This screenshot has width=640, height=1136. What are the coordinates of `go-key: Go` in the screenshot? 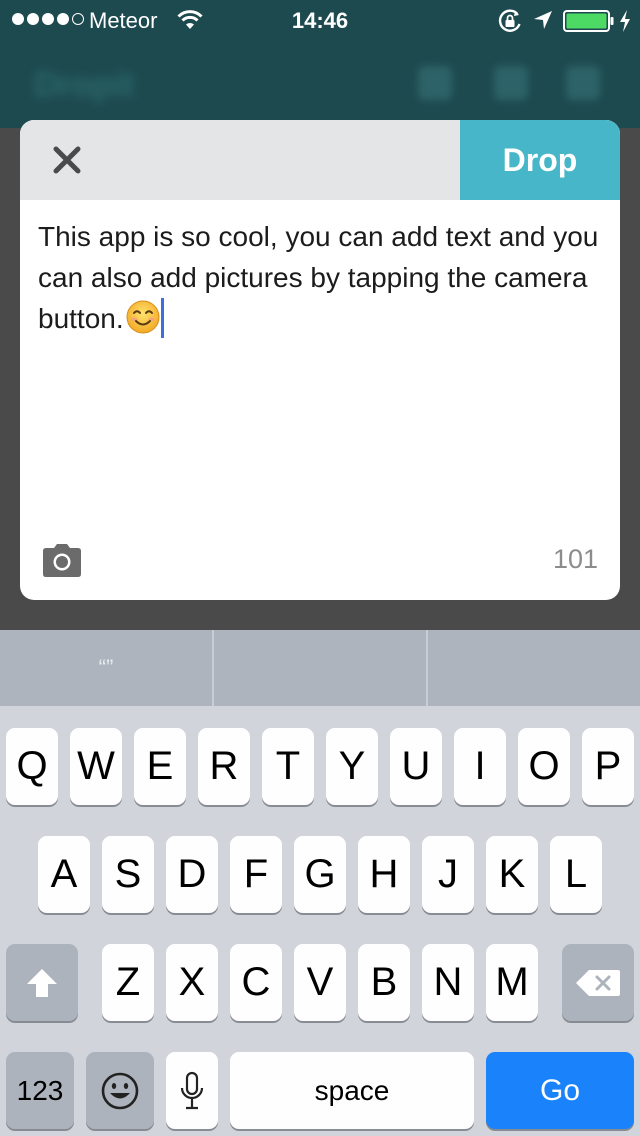 It's located at (560, 1090).